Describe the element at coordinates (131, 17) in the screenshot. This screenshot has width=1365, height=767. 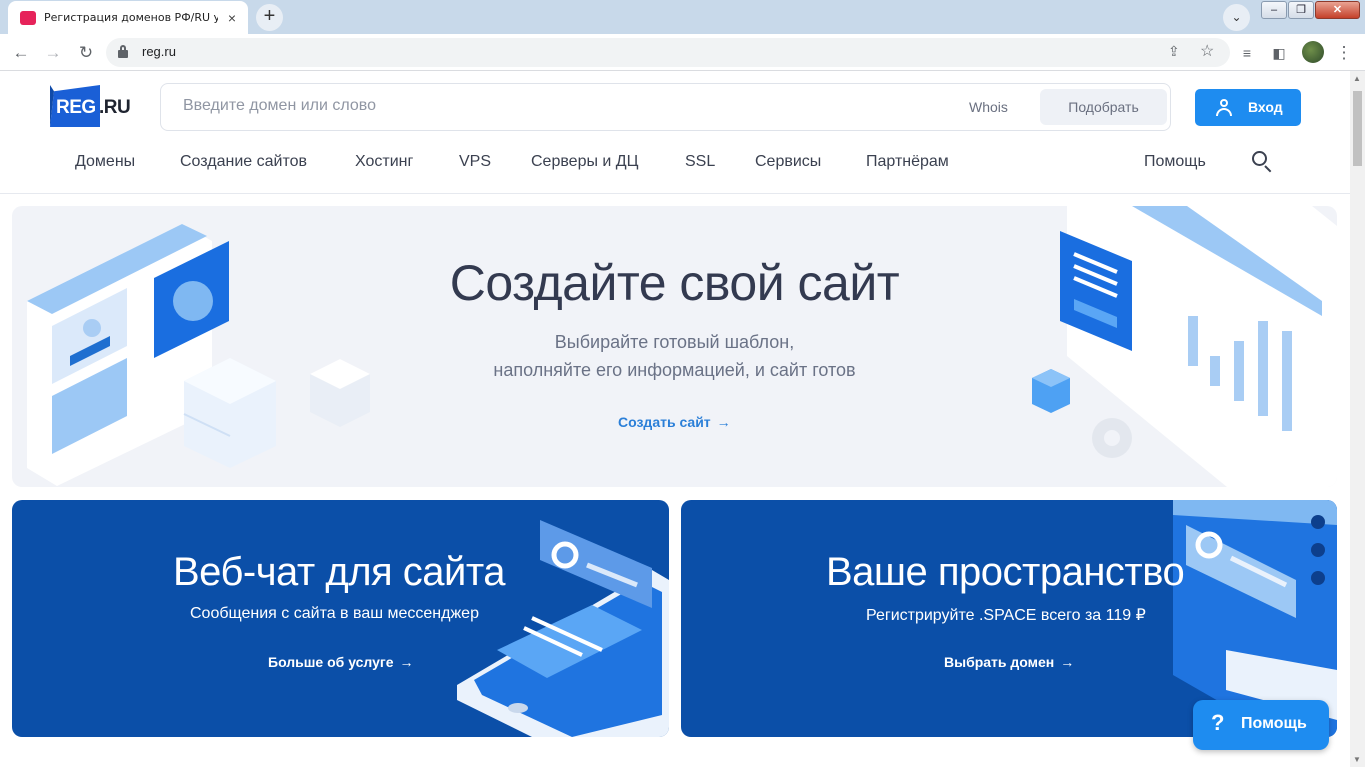
I see `tab-title: Регистрация доменов РФ/RU у а` at that location.